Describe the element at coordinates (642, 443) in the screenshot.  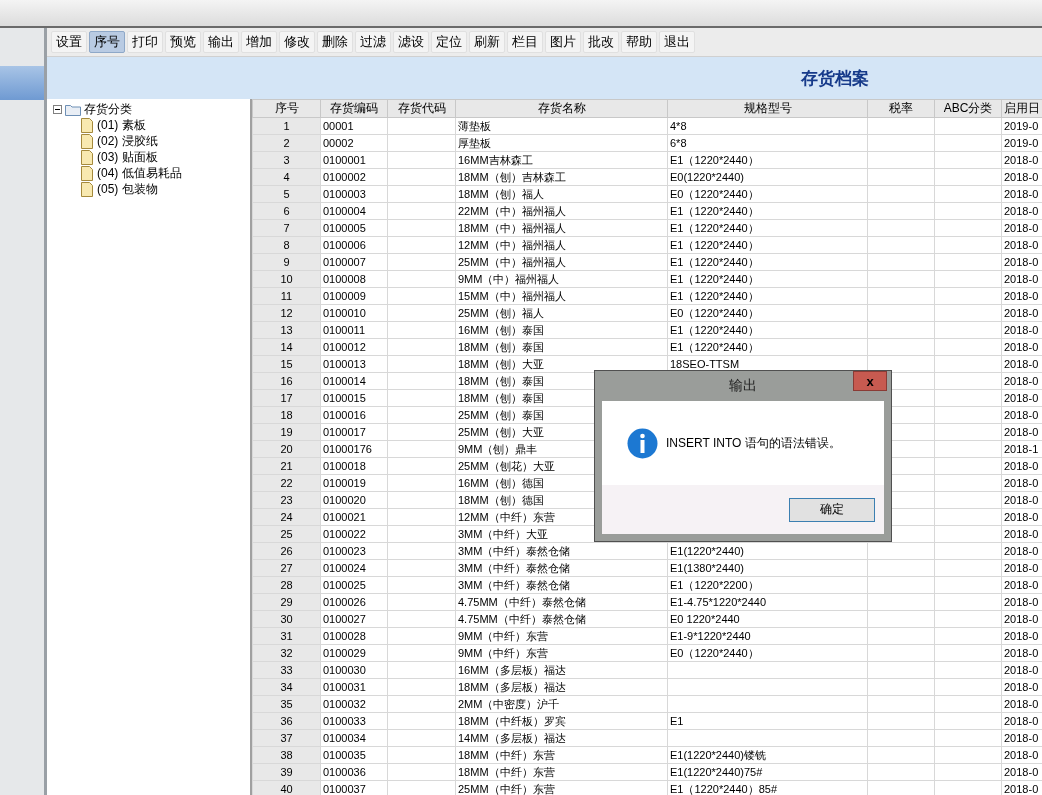
I see `info-icon` at that location.